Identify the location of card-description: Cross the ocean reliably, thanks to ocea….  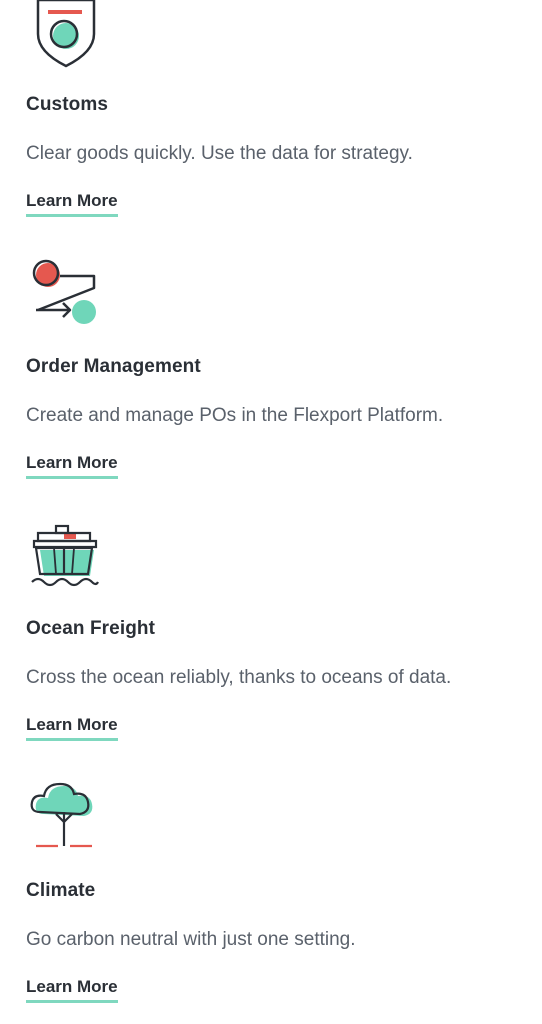
(239, 677).